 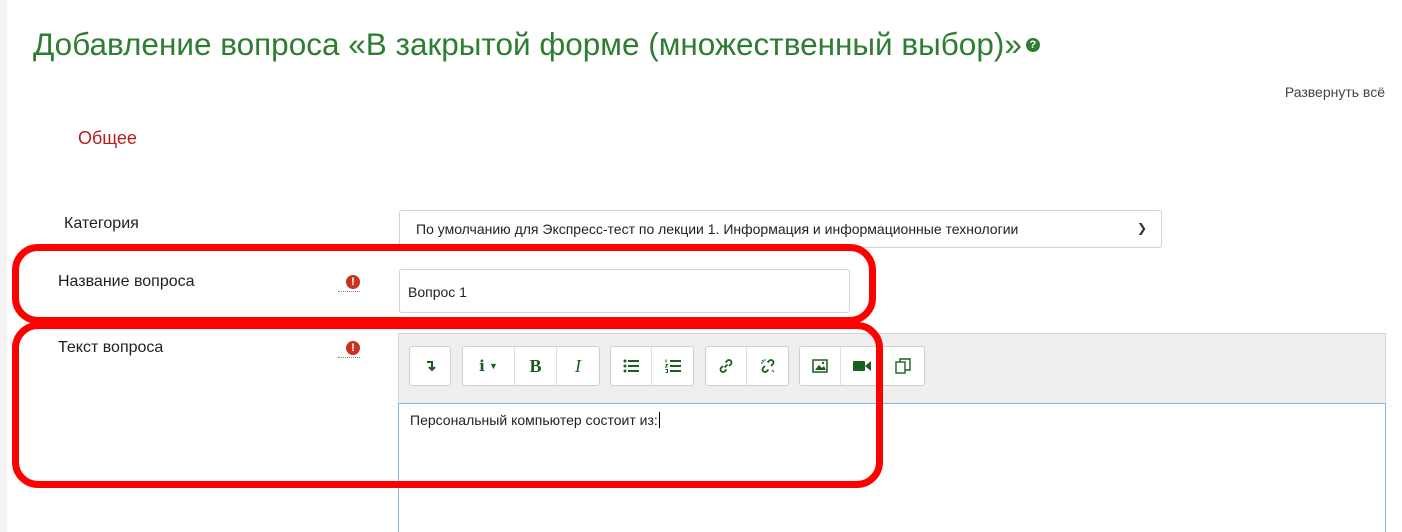 What do you see at coordinates (659, 420) in the screenshot?
I see `text-caret` at bounding box center [659, 420].